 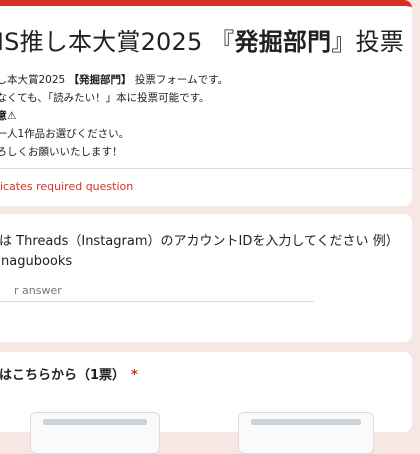 I want to click on account-id-answer-input, so click(x=157, y=293).